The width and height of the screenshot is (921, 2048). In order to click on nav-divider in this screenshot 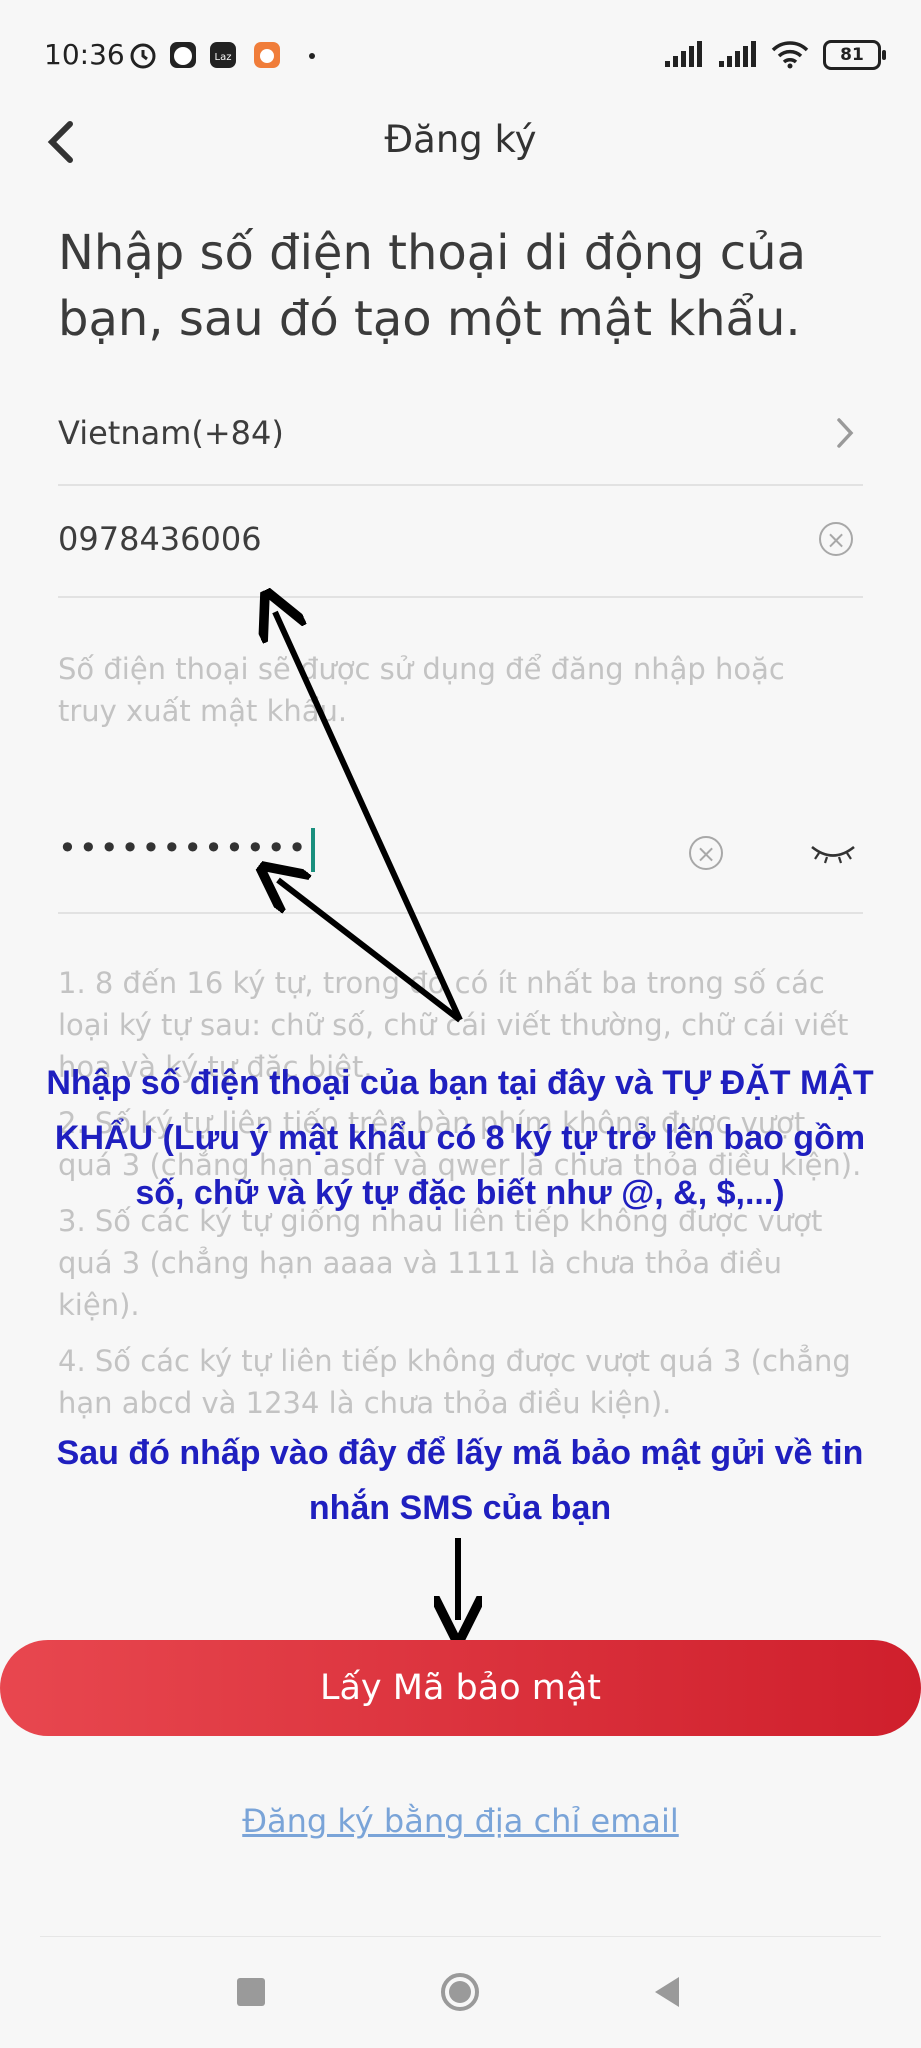, I will do `click(460, 1936)`.